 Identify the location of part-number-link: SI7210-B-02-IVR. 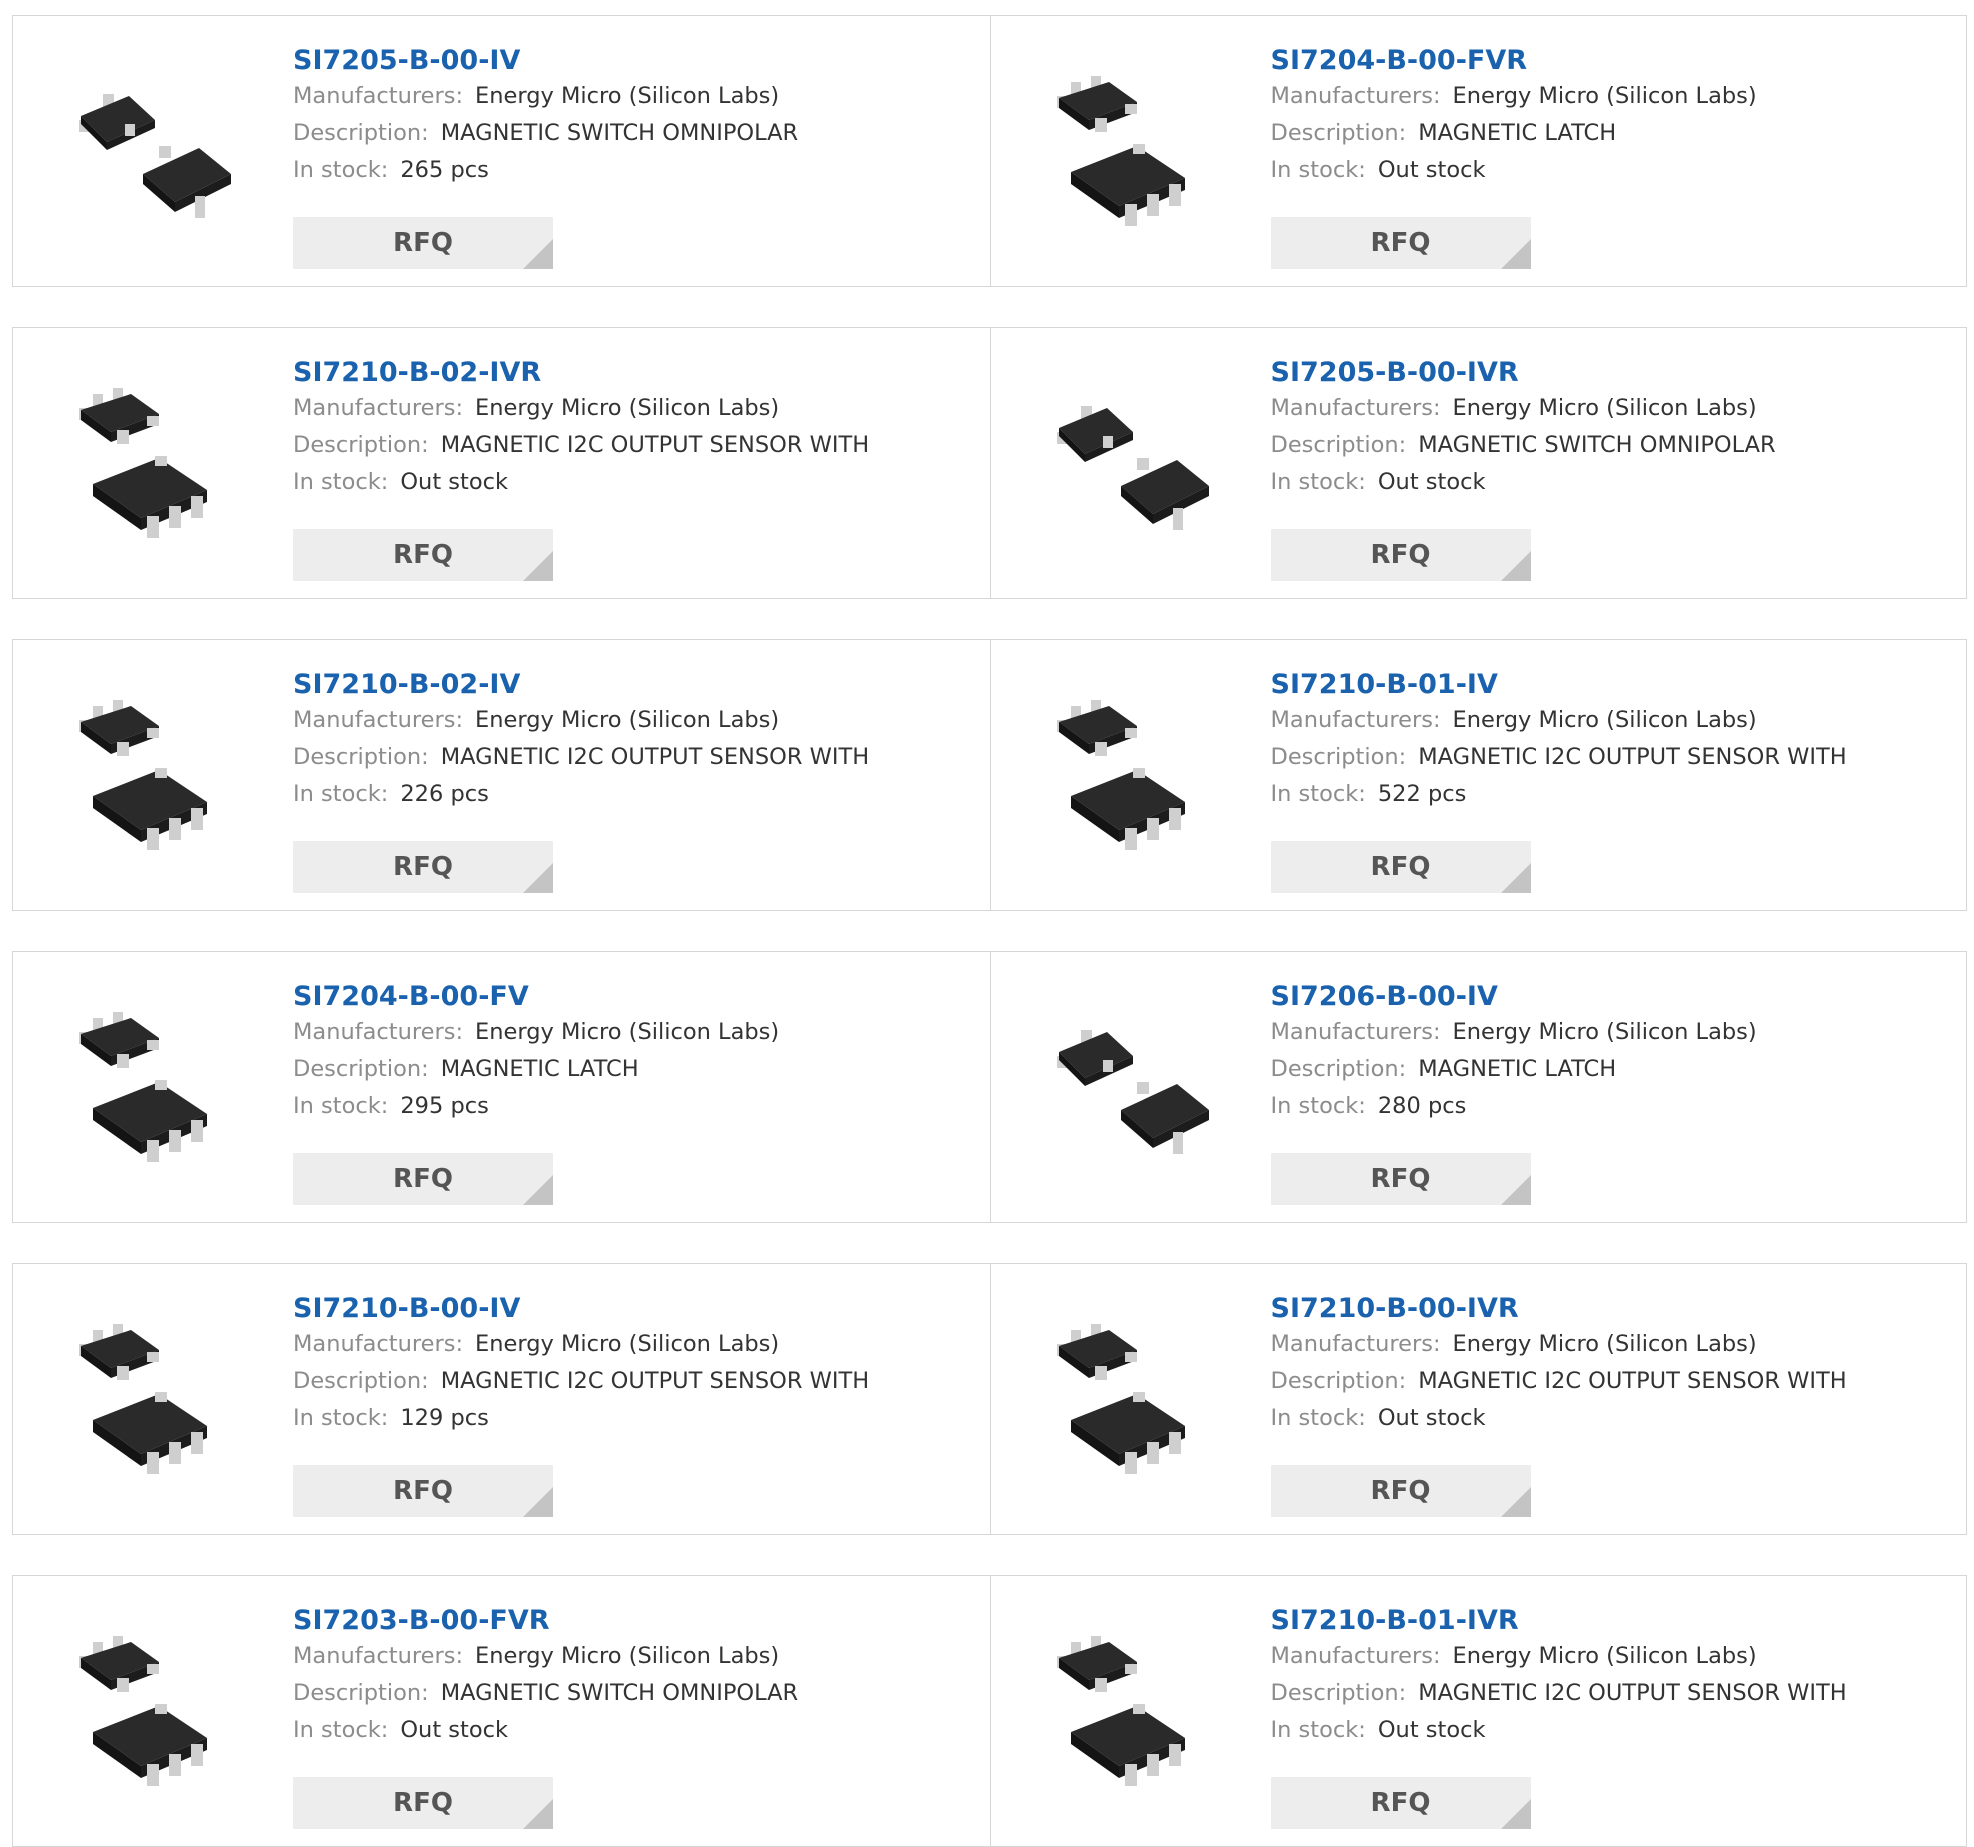
(636, 373).